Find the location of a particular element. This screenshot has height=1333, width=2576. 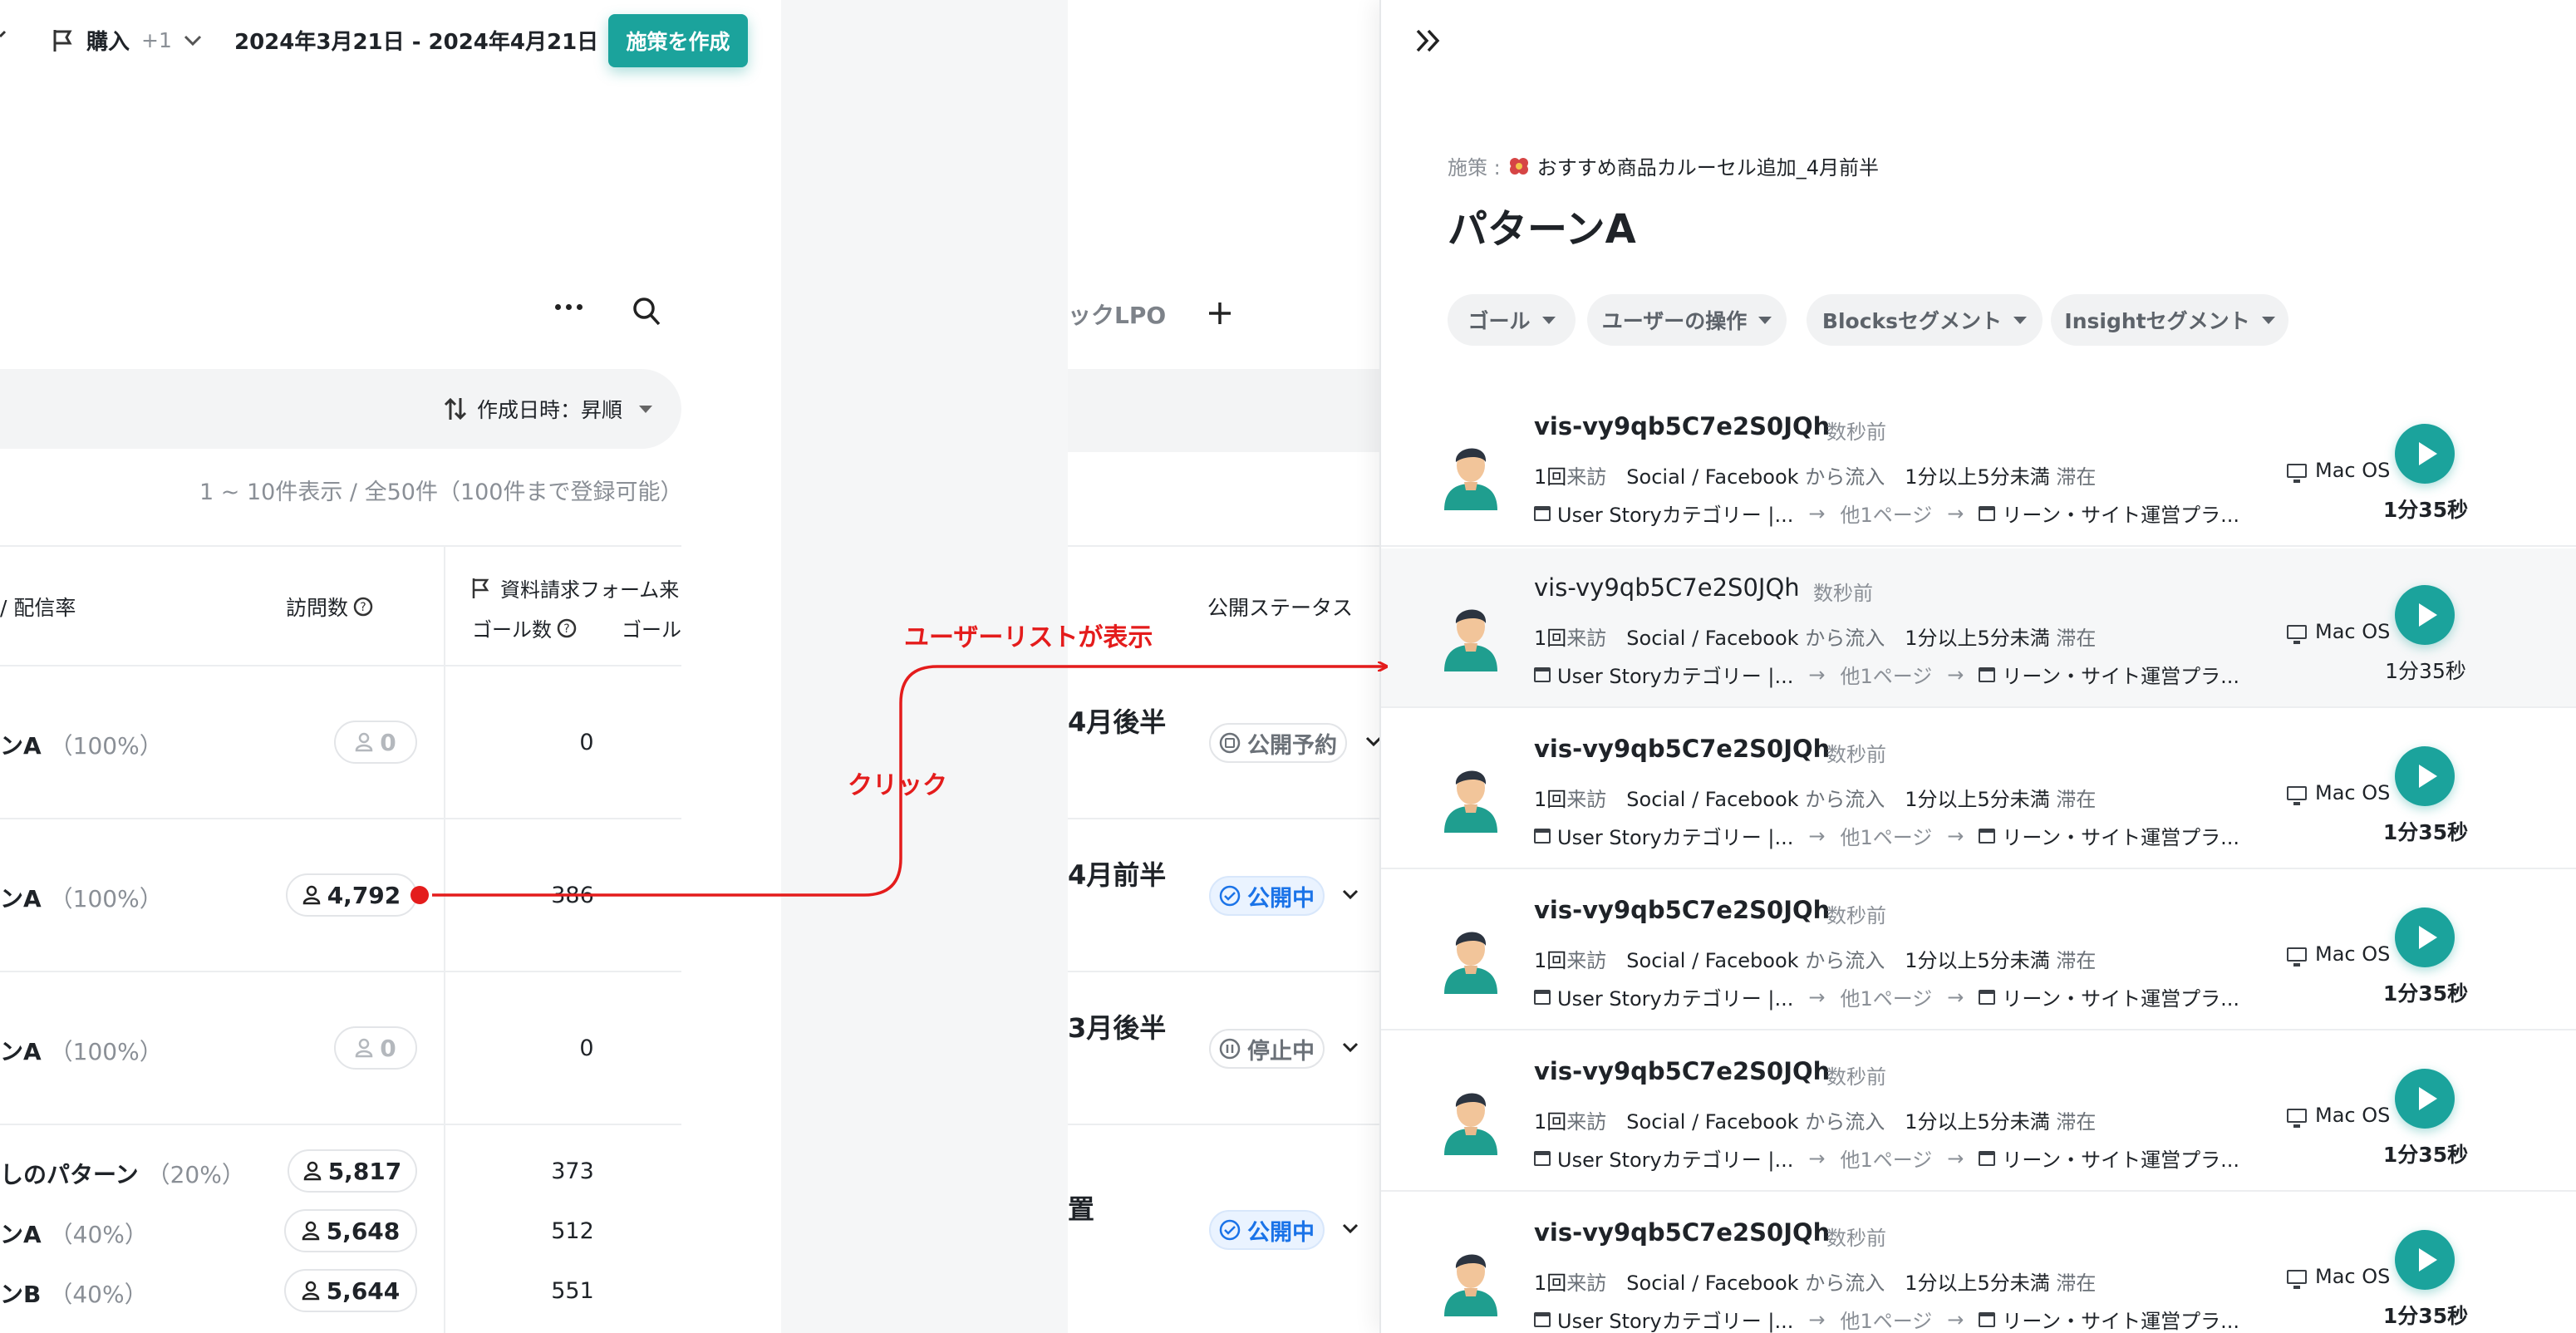

annotation-click-label: クリック is located at coordinates (897, 785).